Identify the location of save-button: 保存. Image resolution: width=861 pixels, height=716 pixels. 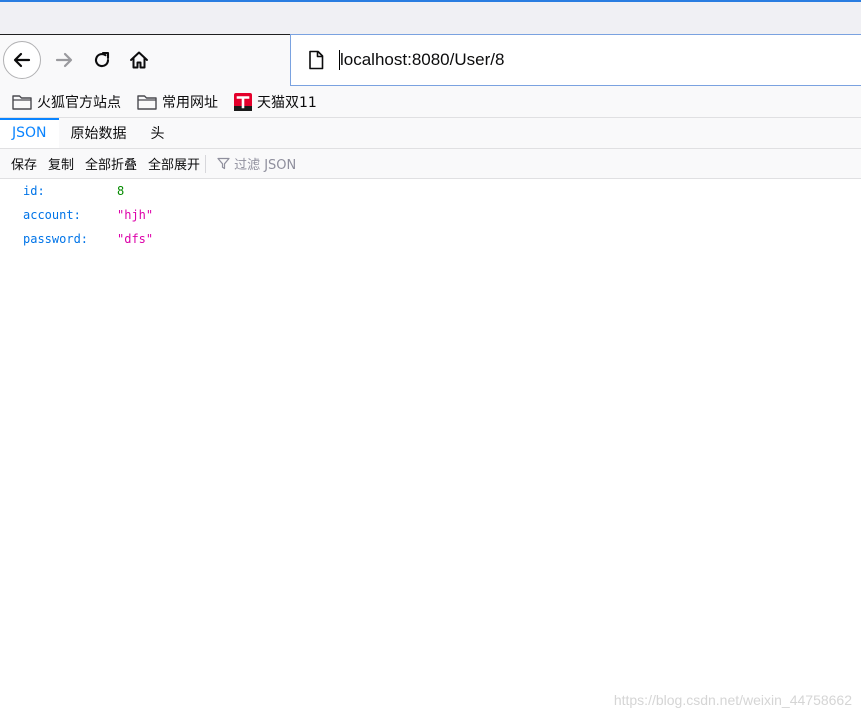
(24, 163).